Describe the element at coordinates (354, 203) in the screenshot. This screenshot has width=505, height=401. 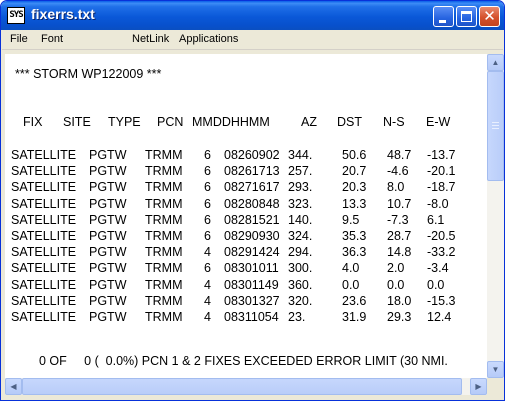
I see `cell-dst: 13.3` at that location.